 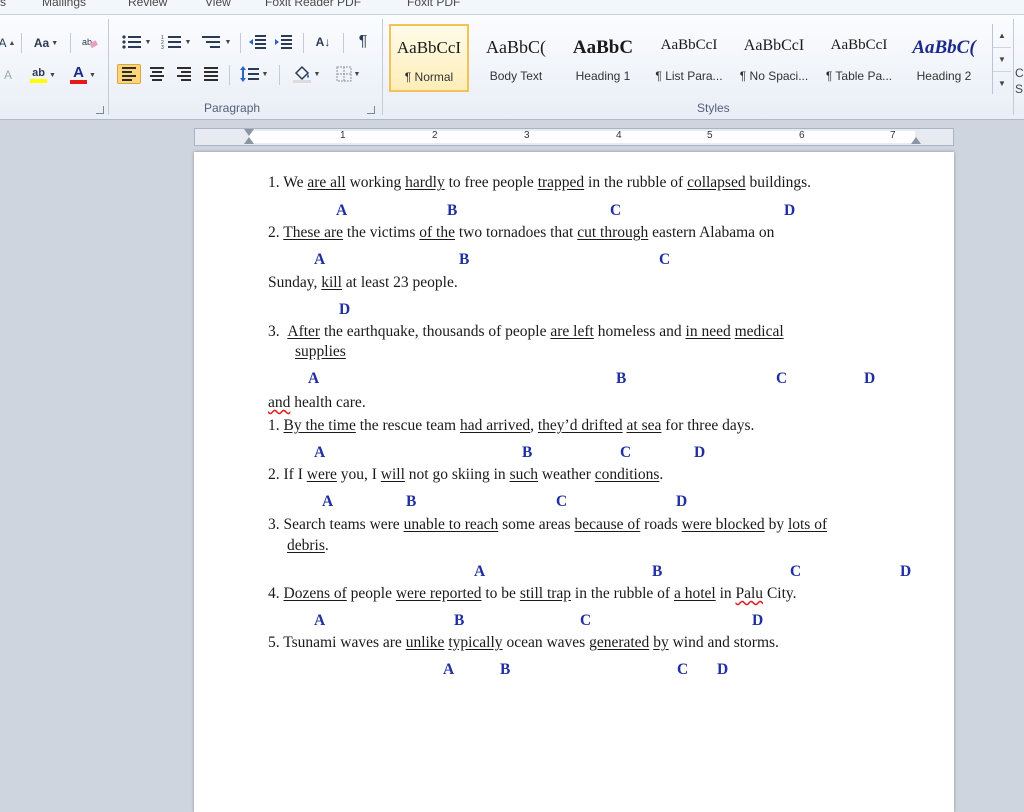 I want to click on align-right-button, so click(x=184, y=74).